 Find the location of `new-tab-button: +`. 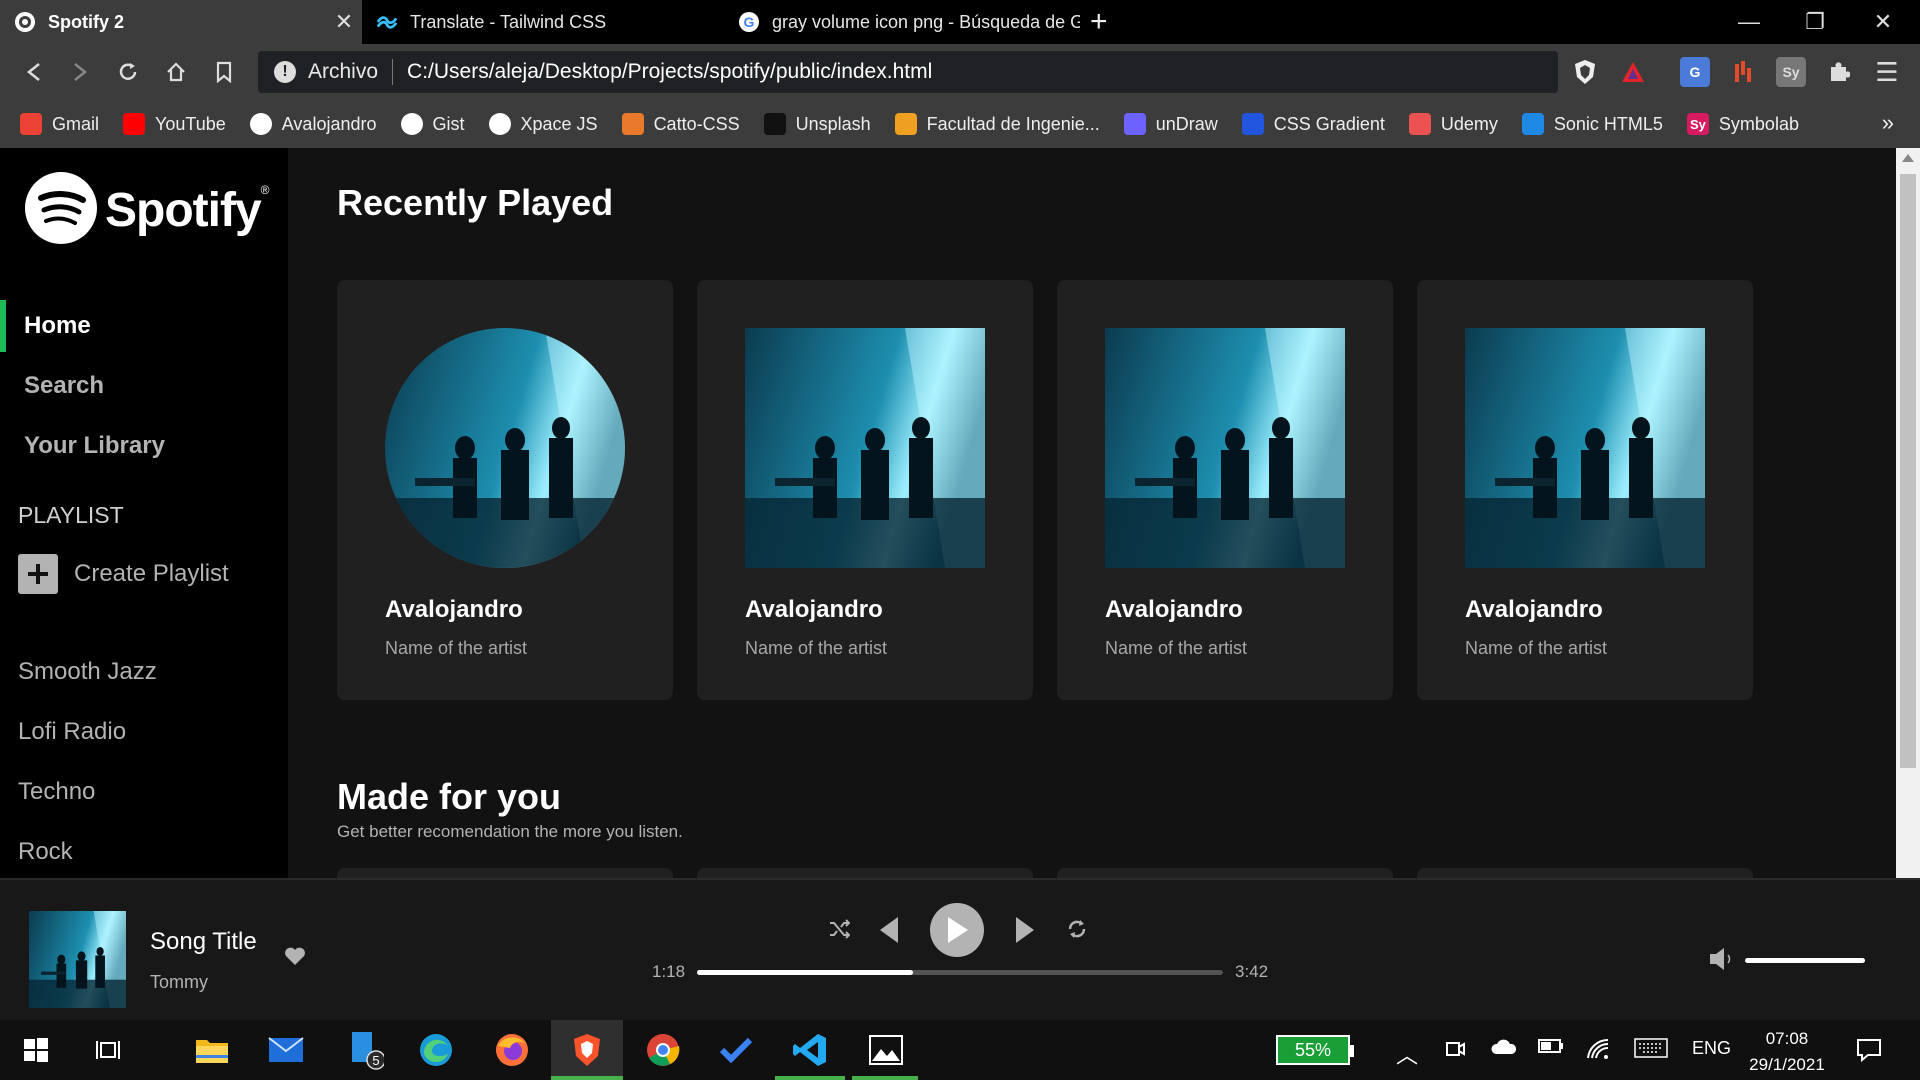

new-tab-button: + is located at coordinates (1099, 22).